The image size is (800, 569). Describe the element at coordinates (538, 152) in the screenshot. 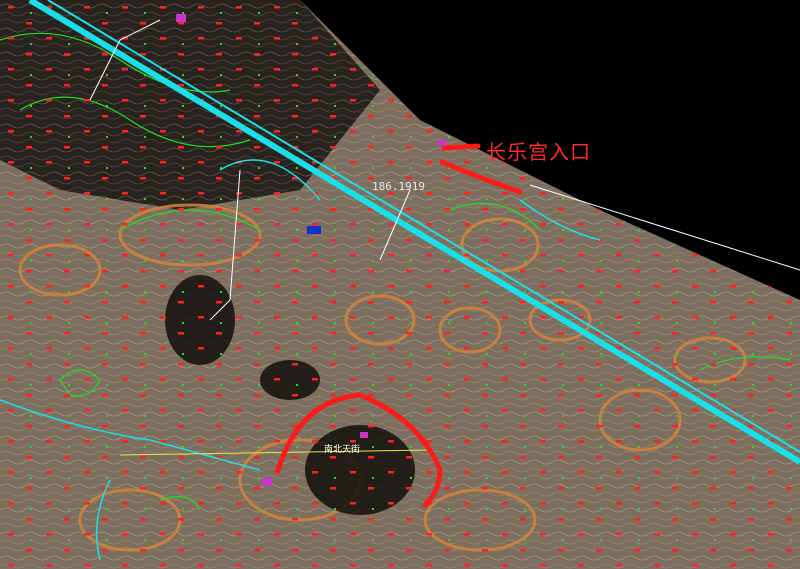

I see `entrance-label: 长乐宫入口` at that location.